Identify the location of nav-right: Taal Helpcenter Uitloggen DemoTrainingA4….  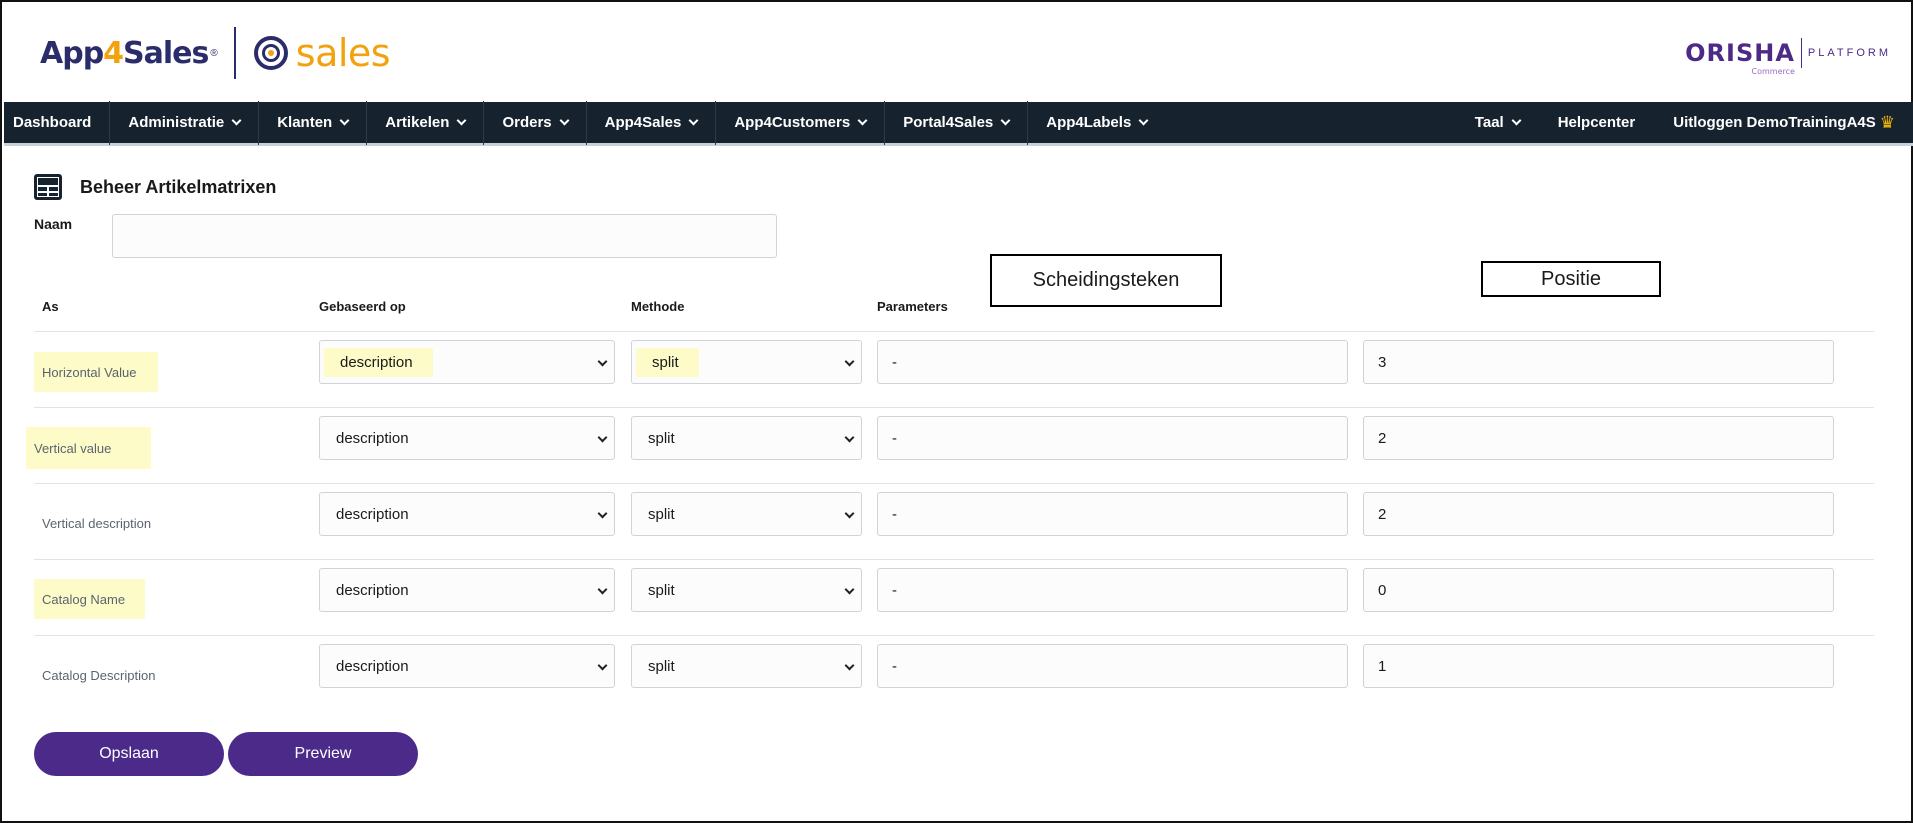
(1684, 123).